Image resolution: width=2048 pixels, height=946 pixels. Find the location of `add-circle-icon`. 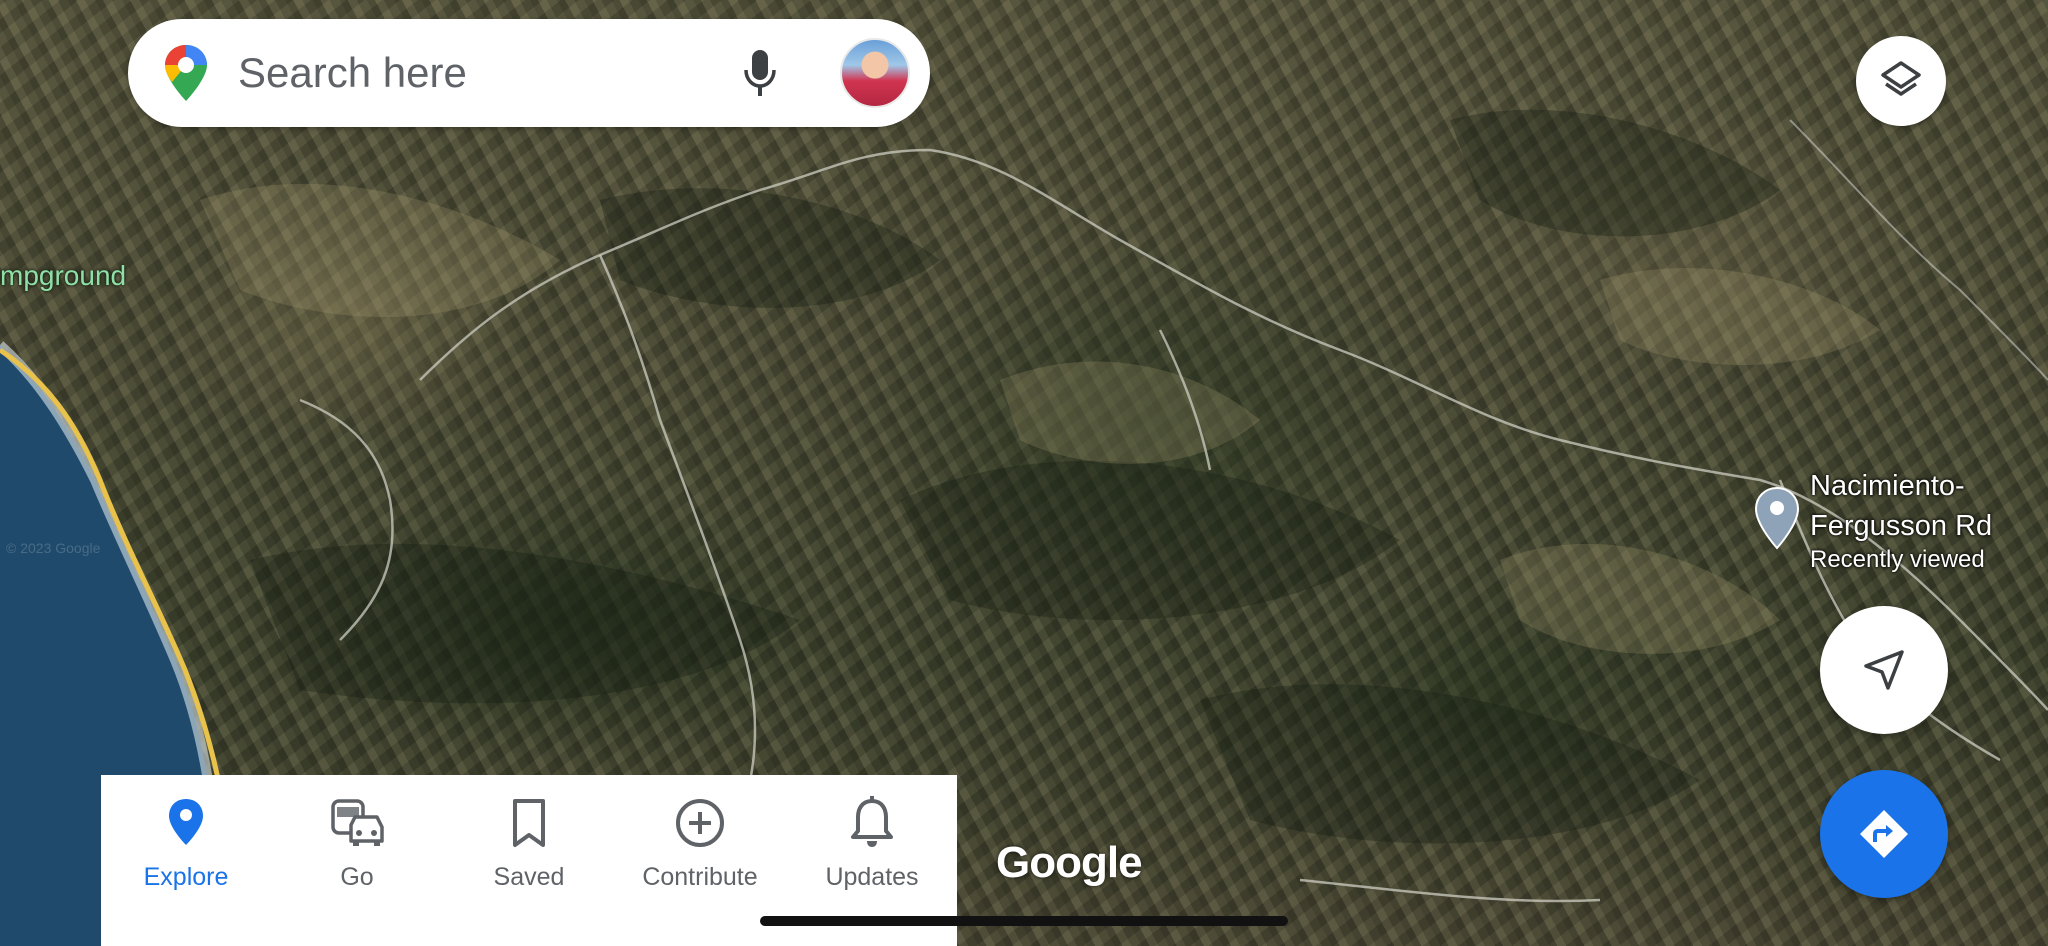

add-circle-icon is located at coordinates (700, 823).